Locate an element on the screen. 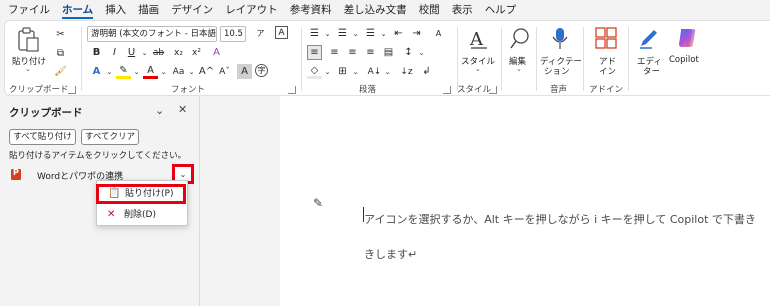 The width and height of the screenshot is (770, 306). styles-launcher-icon is located at coordinates (493, 90).